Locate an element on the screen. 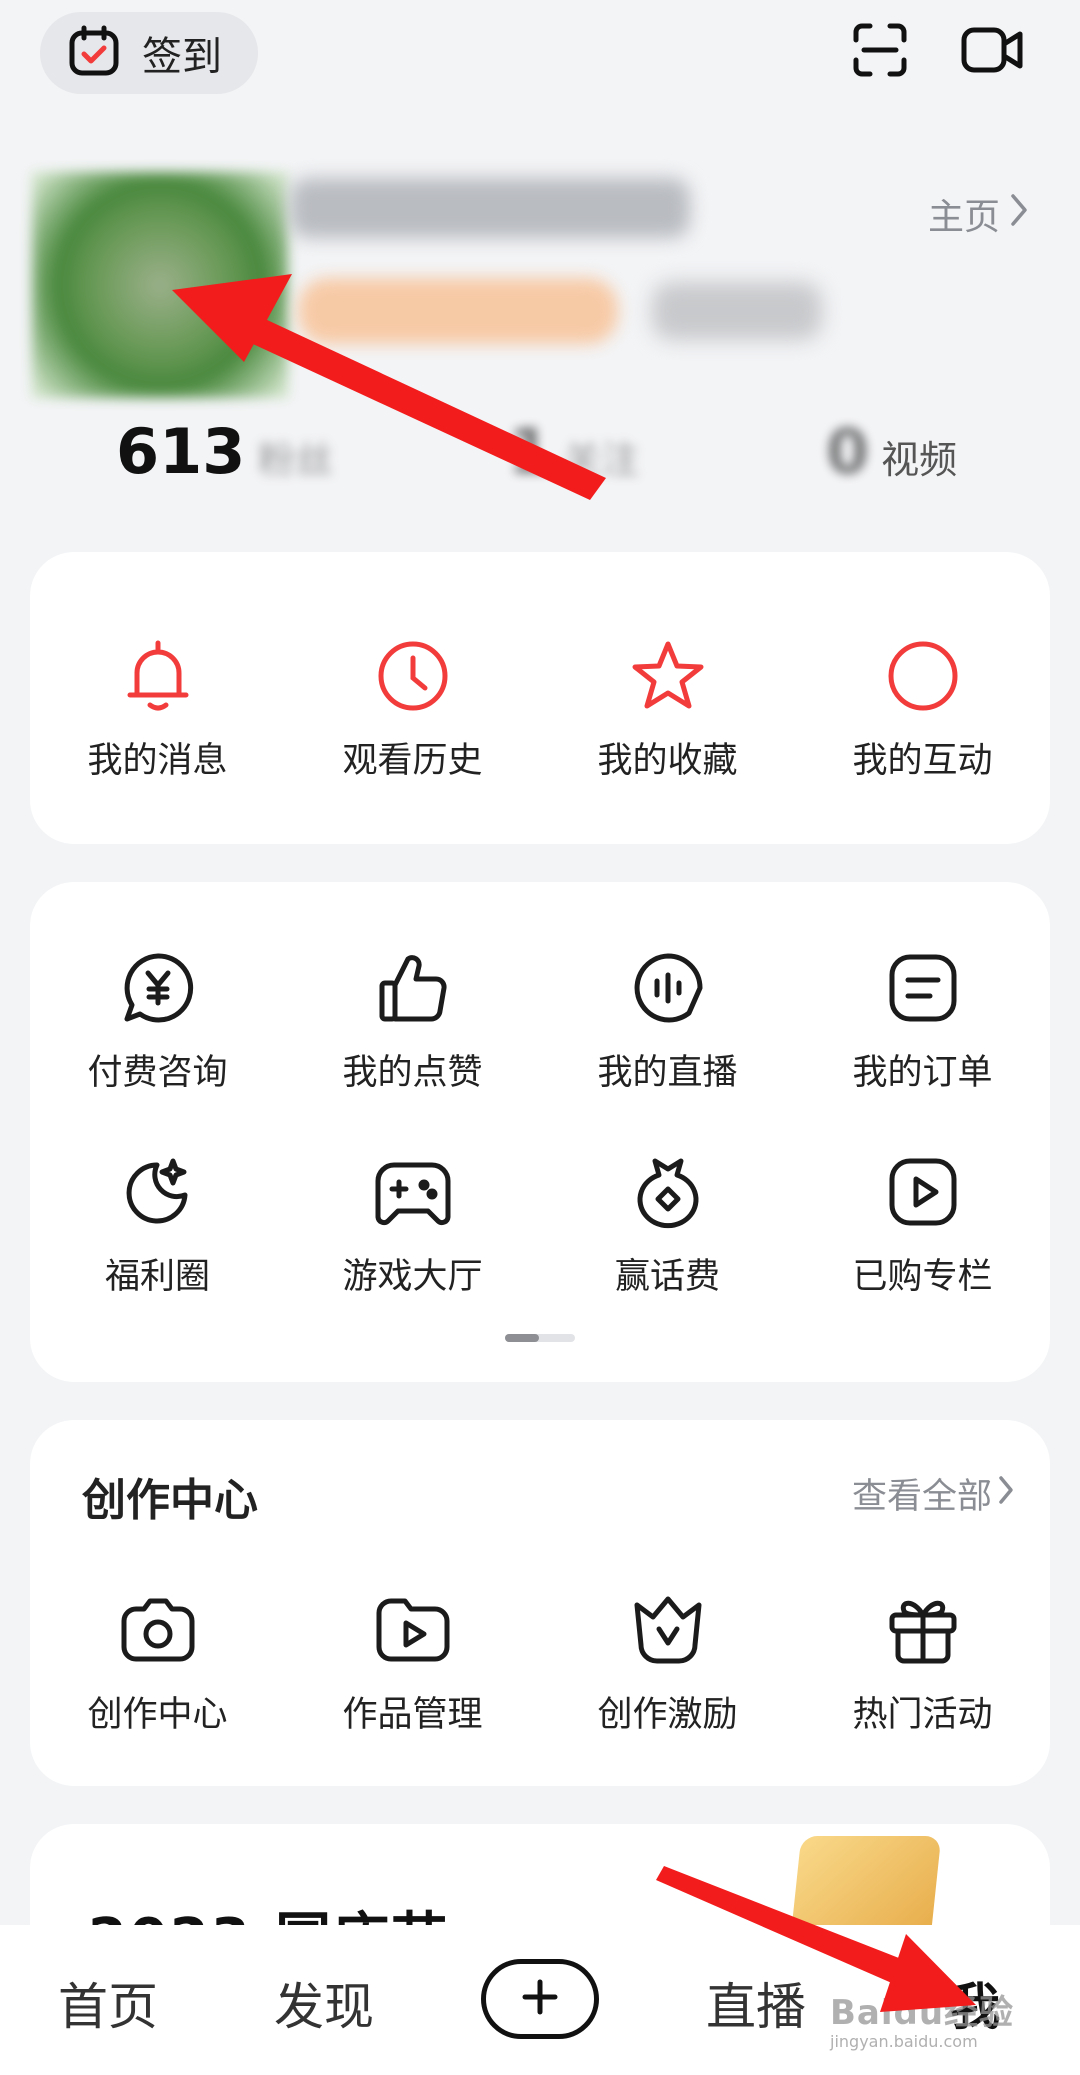 The width and height of the screenshot is (1080, 2075). checkin-label: 签到 is located at coordinates (182, 57).